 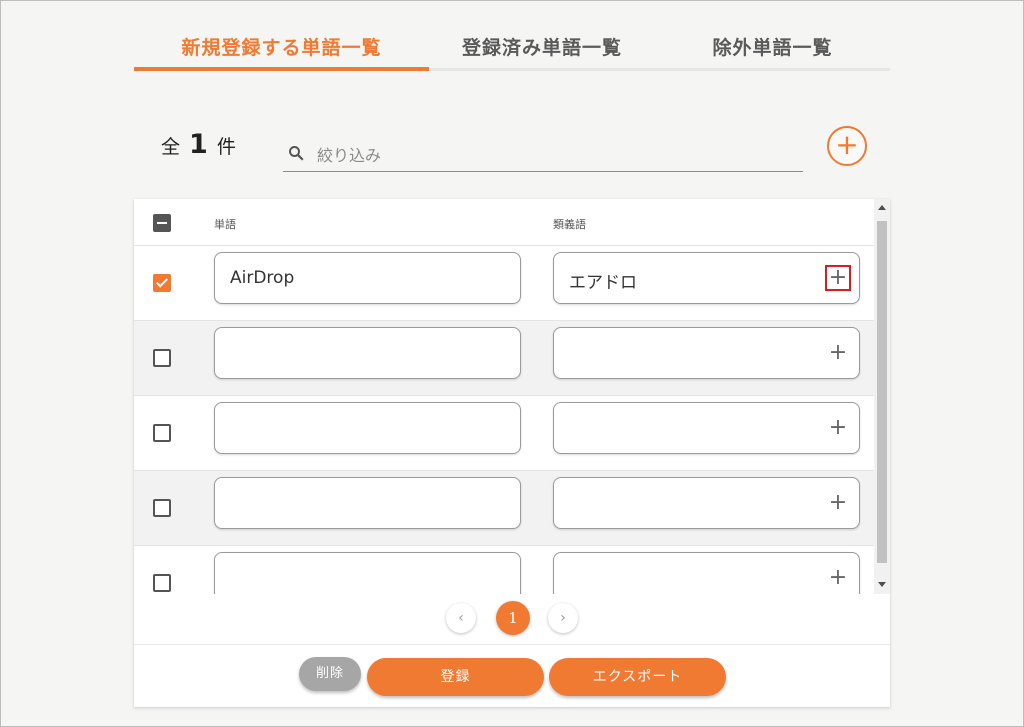 I want to click on table-row: AirDrop エアドロ +, so click(x=504, y=283).